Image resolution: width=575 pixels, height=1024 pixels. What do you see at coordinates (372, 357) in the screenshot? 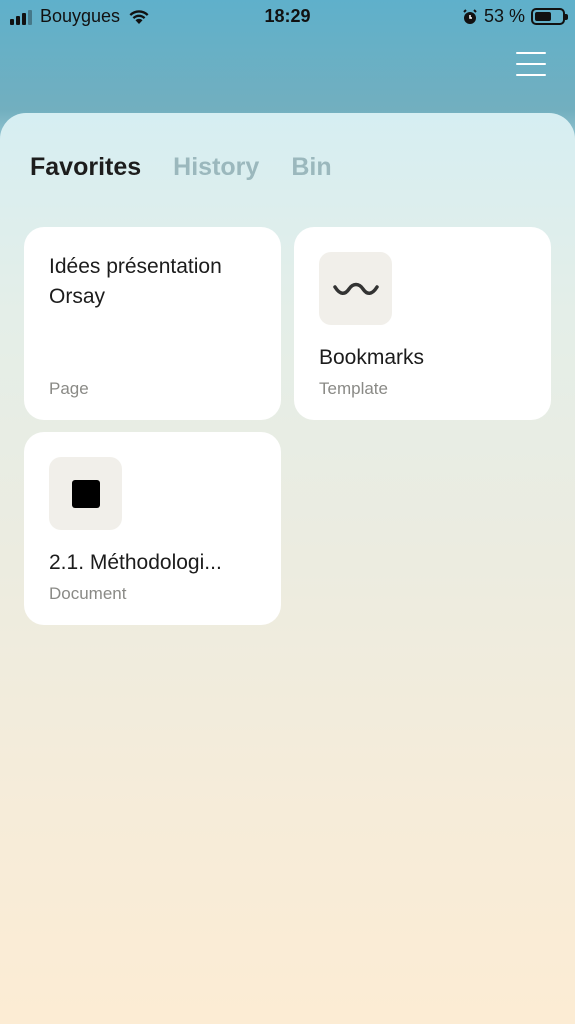
I see `card-title: Bookmarks` at bounding box center [372, 357].